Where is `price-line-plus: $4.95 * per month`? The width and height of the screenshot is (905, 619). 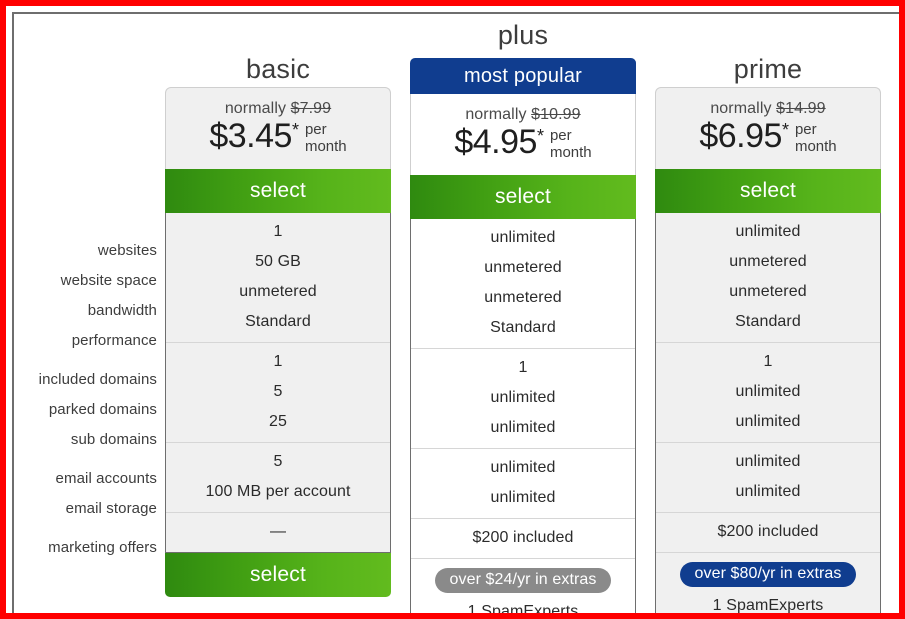 price-line-plus: $4.95 * per month is located at coordinates (523, 142).